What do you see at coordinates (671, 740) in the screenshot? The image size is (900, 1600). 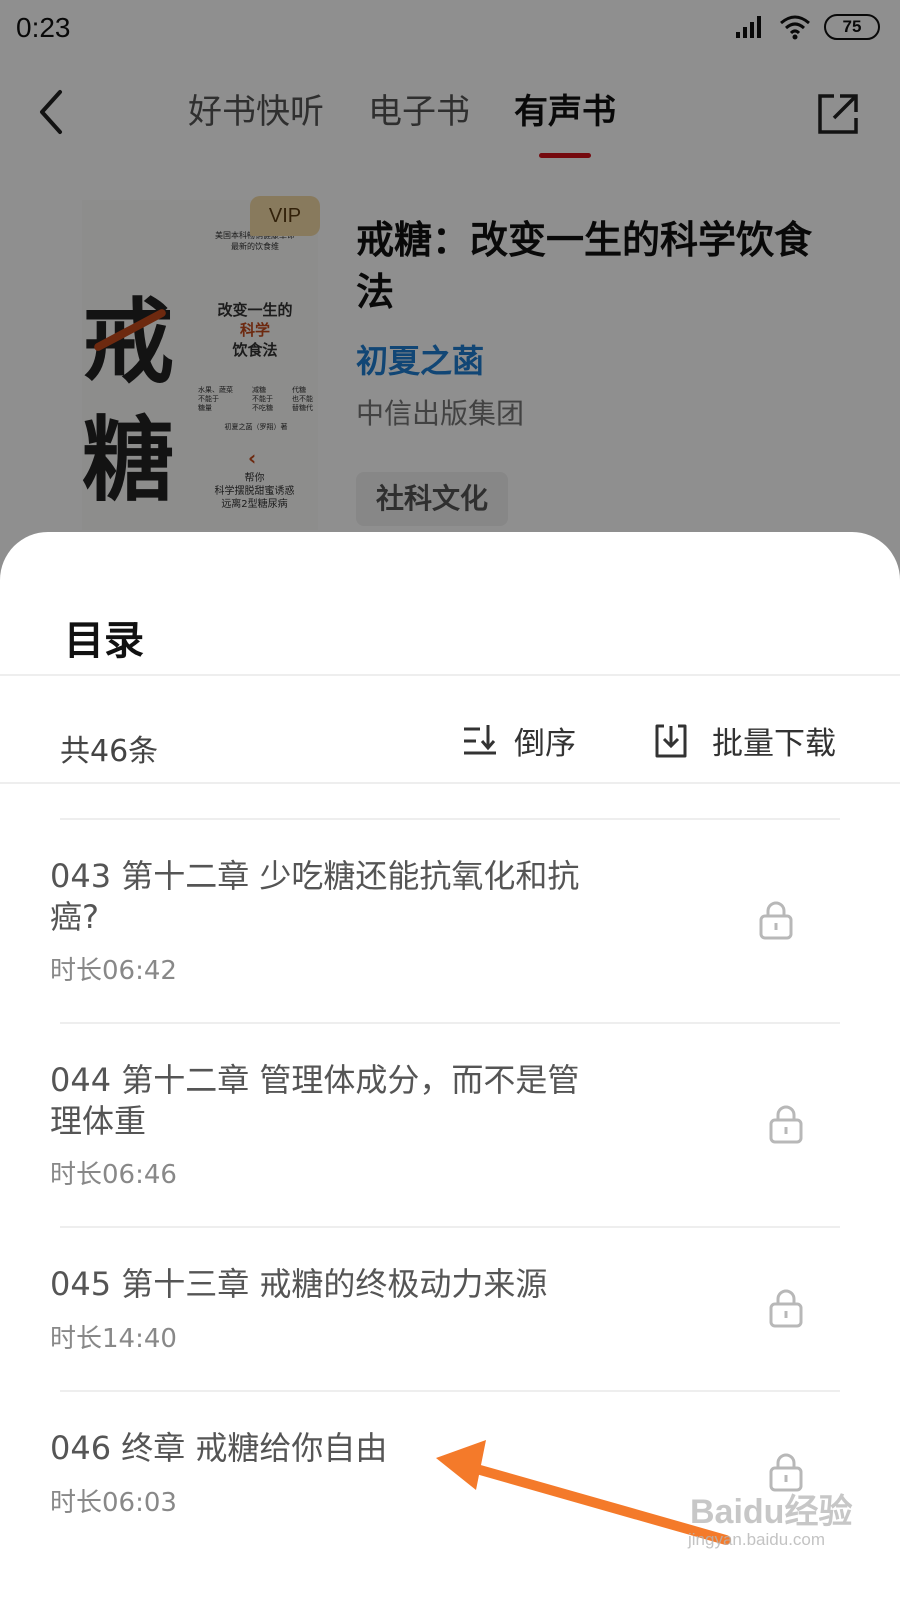 I see `download-icon` at bounding box center [671, 740].